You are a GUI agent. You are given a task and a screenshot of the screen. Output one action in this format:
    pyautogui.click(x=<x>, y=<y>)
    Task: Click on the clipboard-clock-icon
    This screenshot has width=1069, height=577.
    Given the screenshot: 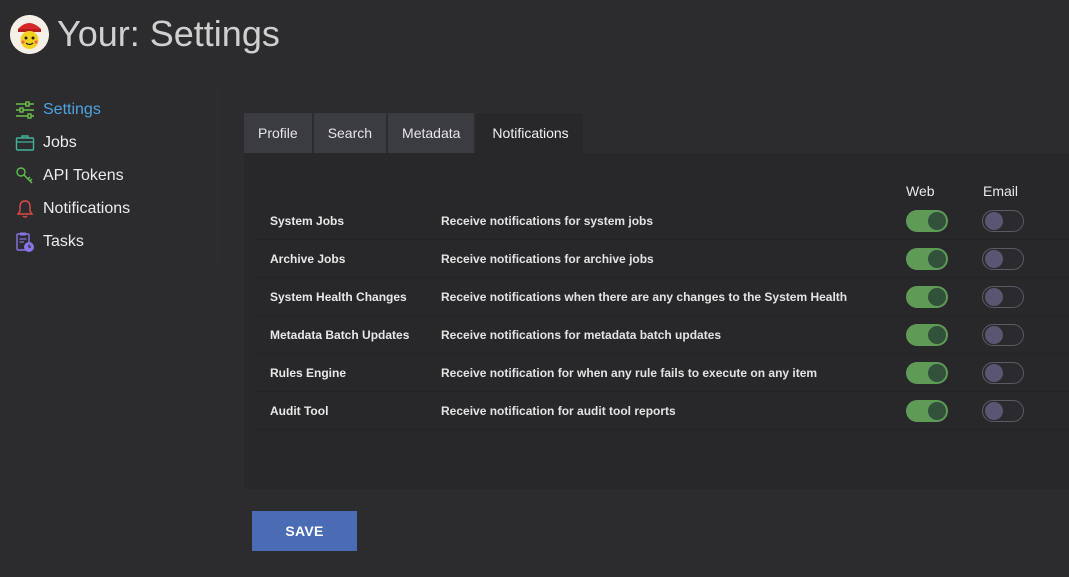 What is the action you would take?
    pyautogui.click(x=25, y=242)
    